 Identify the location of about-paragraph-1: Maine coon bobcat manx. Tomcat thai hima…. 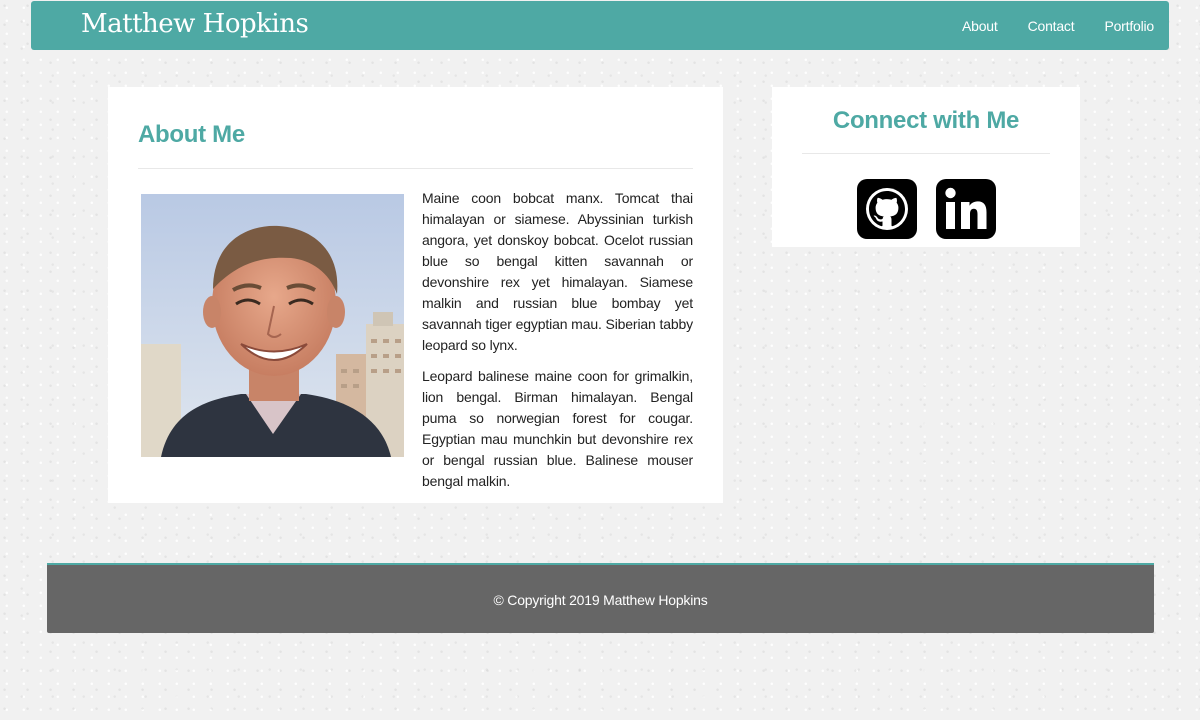
(557, 271).